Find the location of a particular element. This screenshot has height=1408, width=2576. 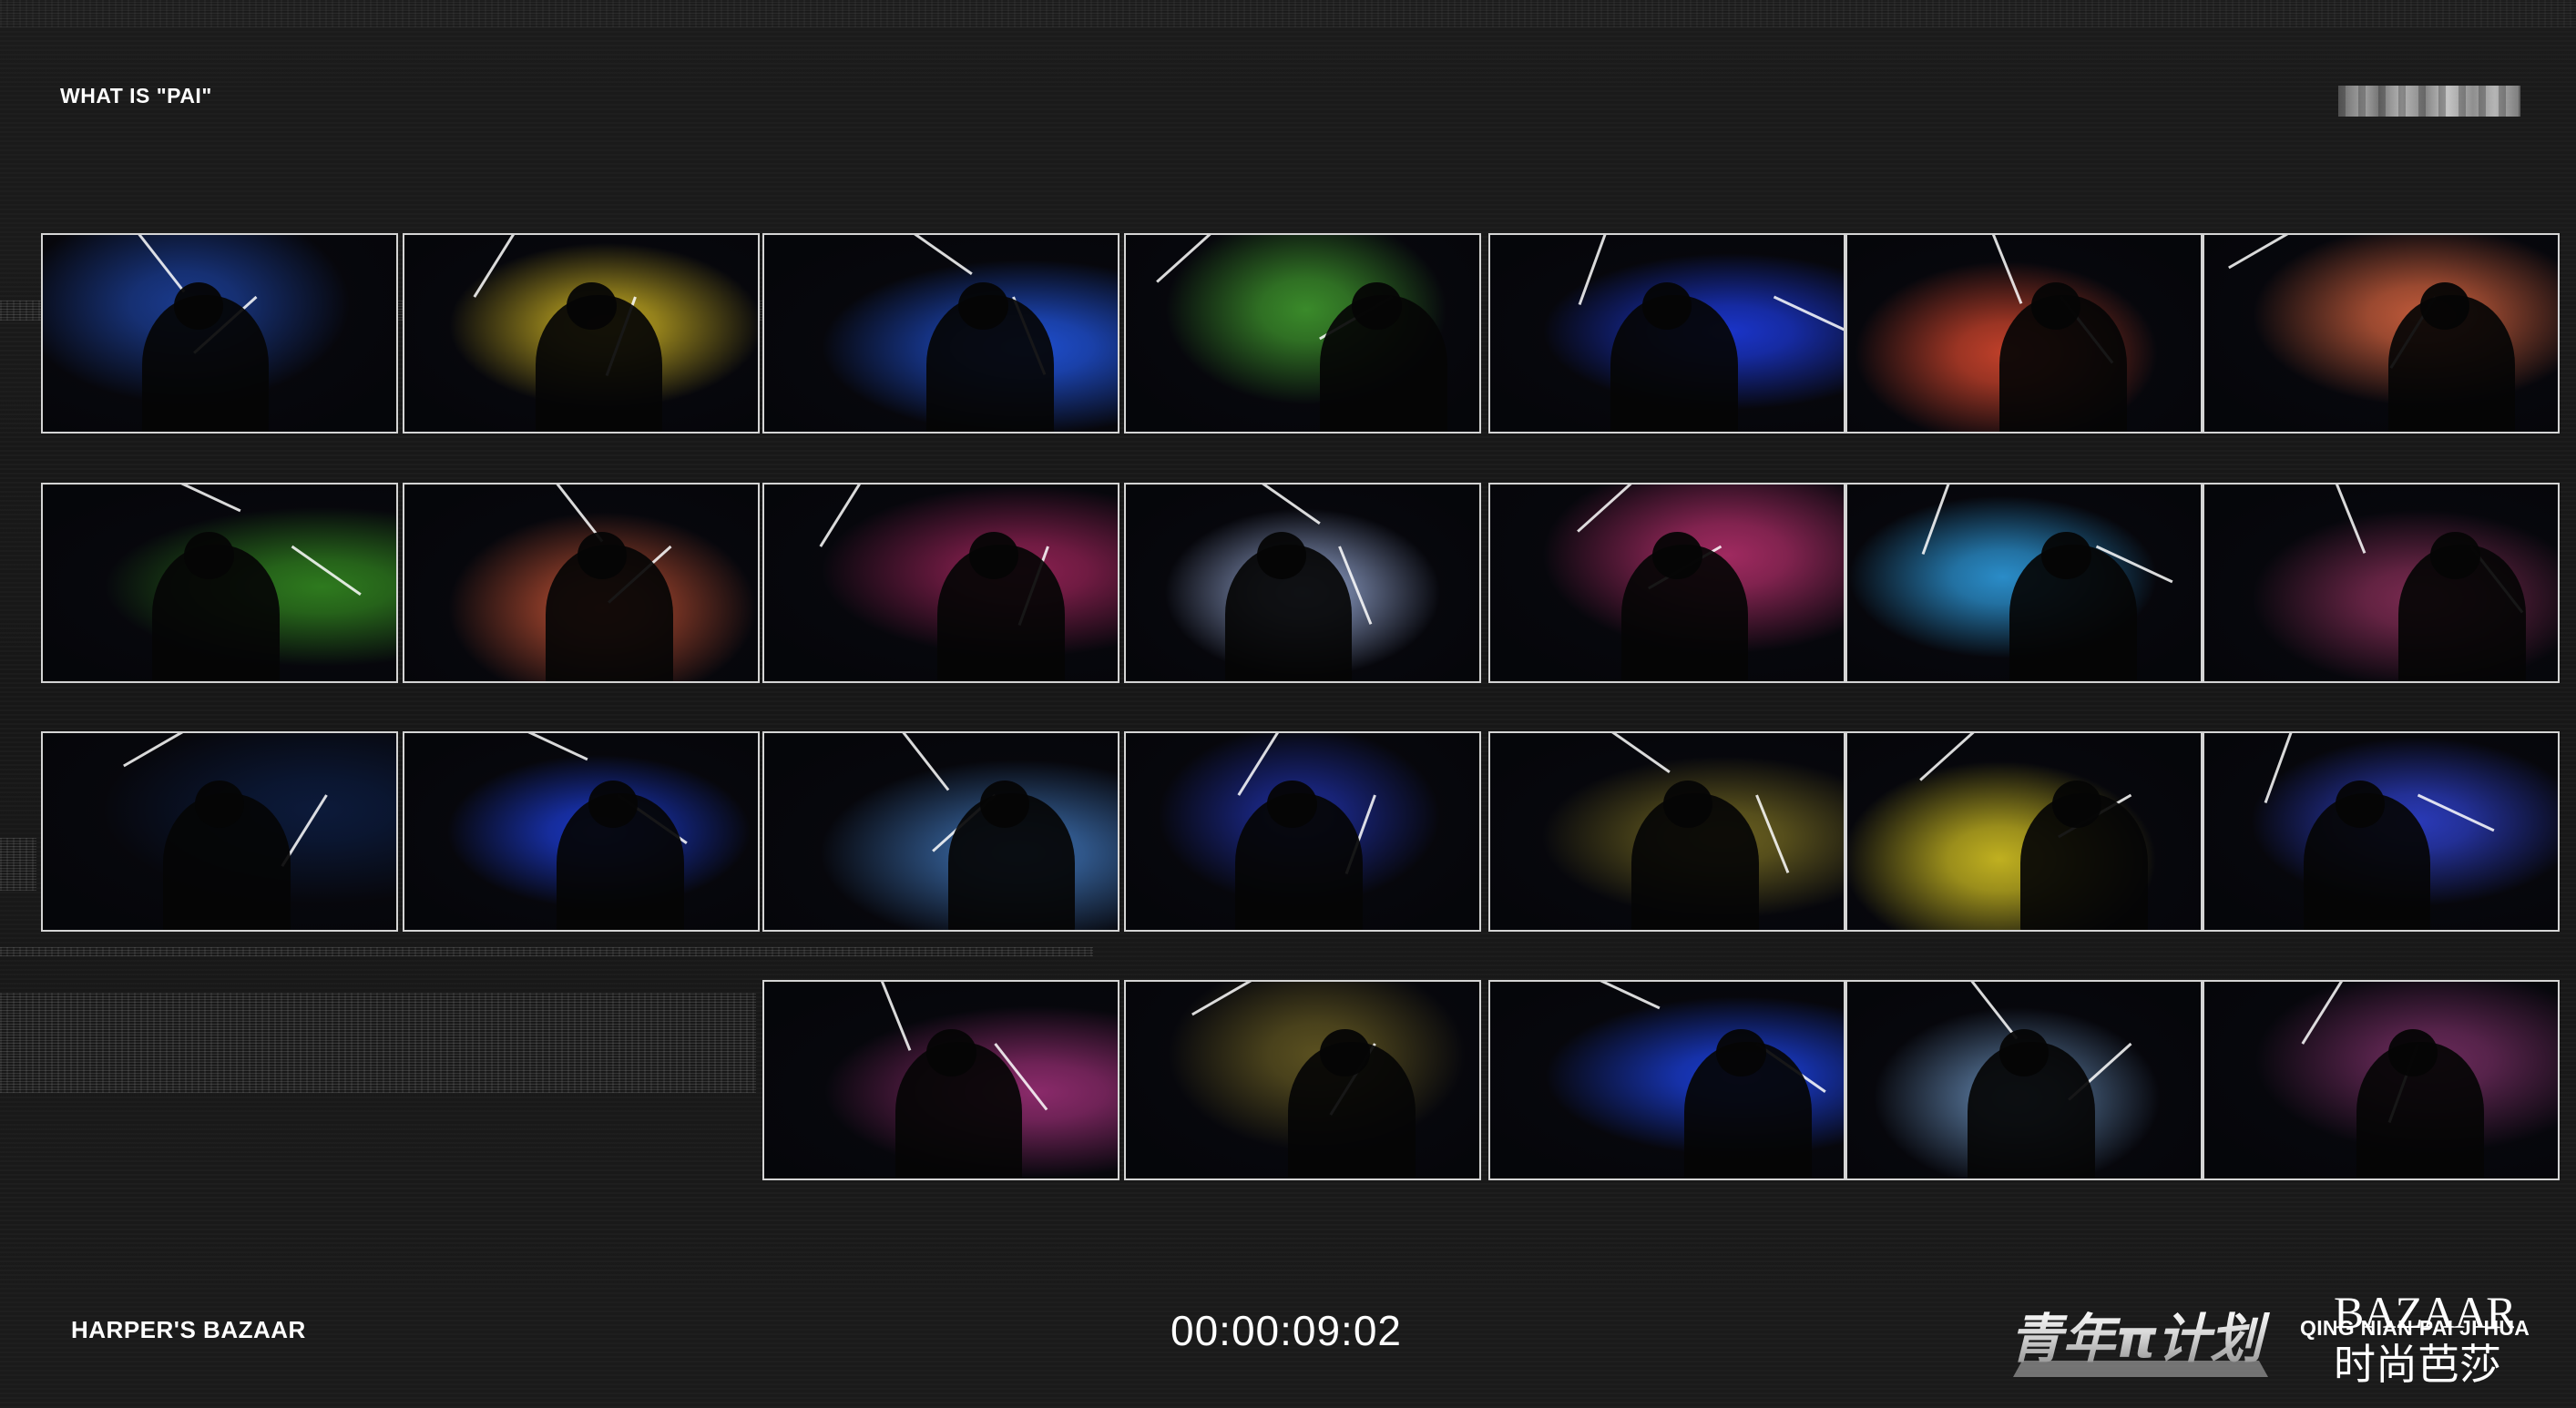

timecode: 00:00:09:02 is located at coordinates (1286, 1330).